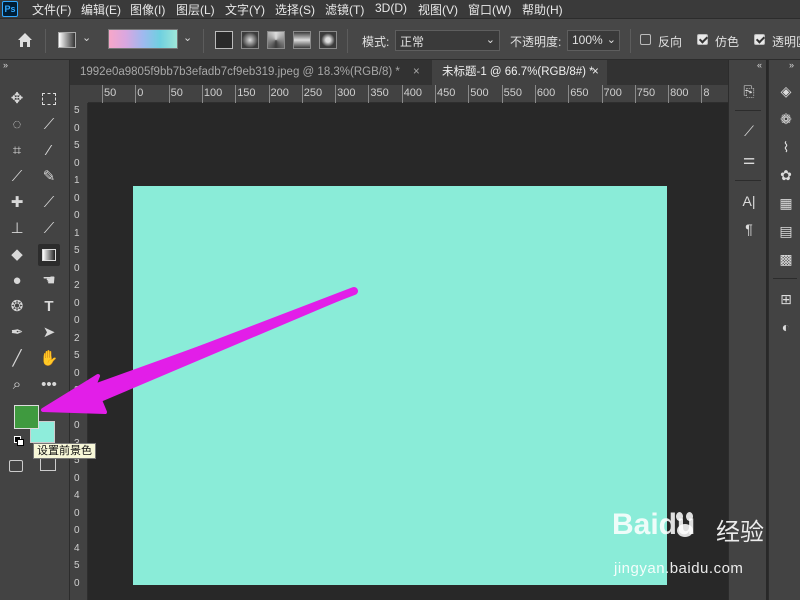 The image size is (800, 600). What do you see at coordinates (328, 40) in the screenshot?
I see `diamond-gradient-button` at bounding box center [328, 40].